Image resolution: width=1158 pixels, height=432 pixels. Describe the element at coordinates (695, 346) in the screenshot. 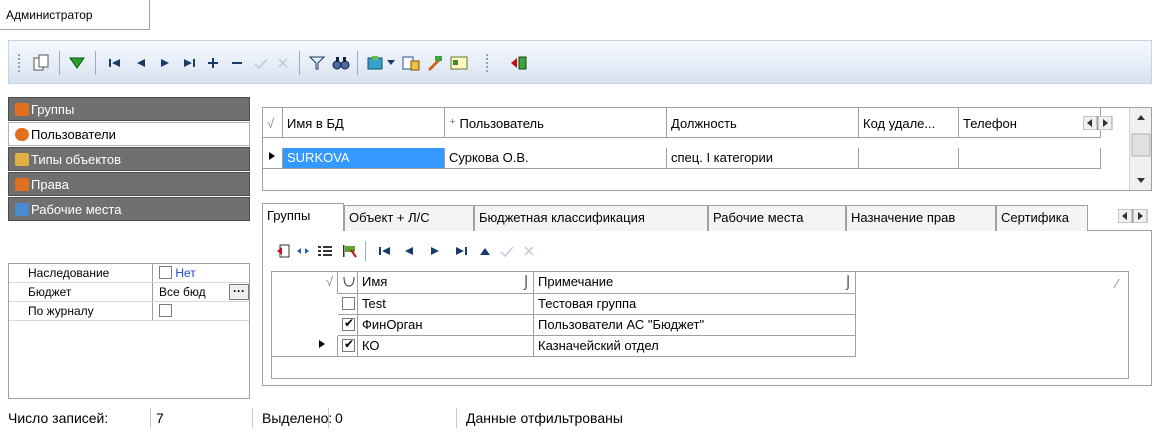

I see `cell-group-note: Казначейский отдел` at that location.